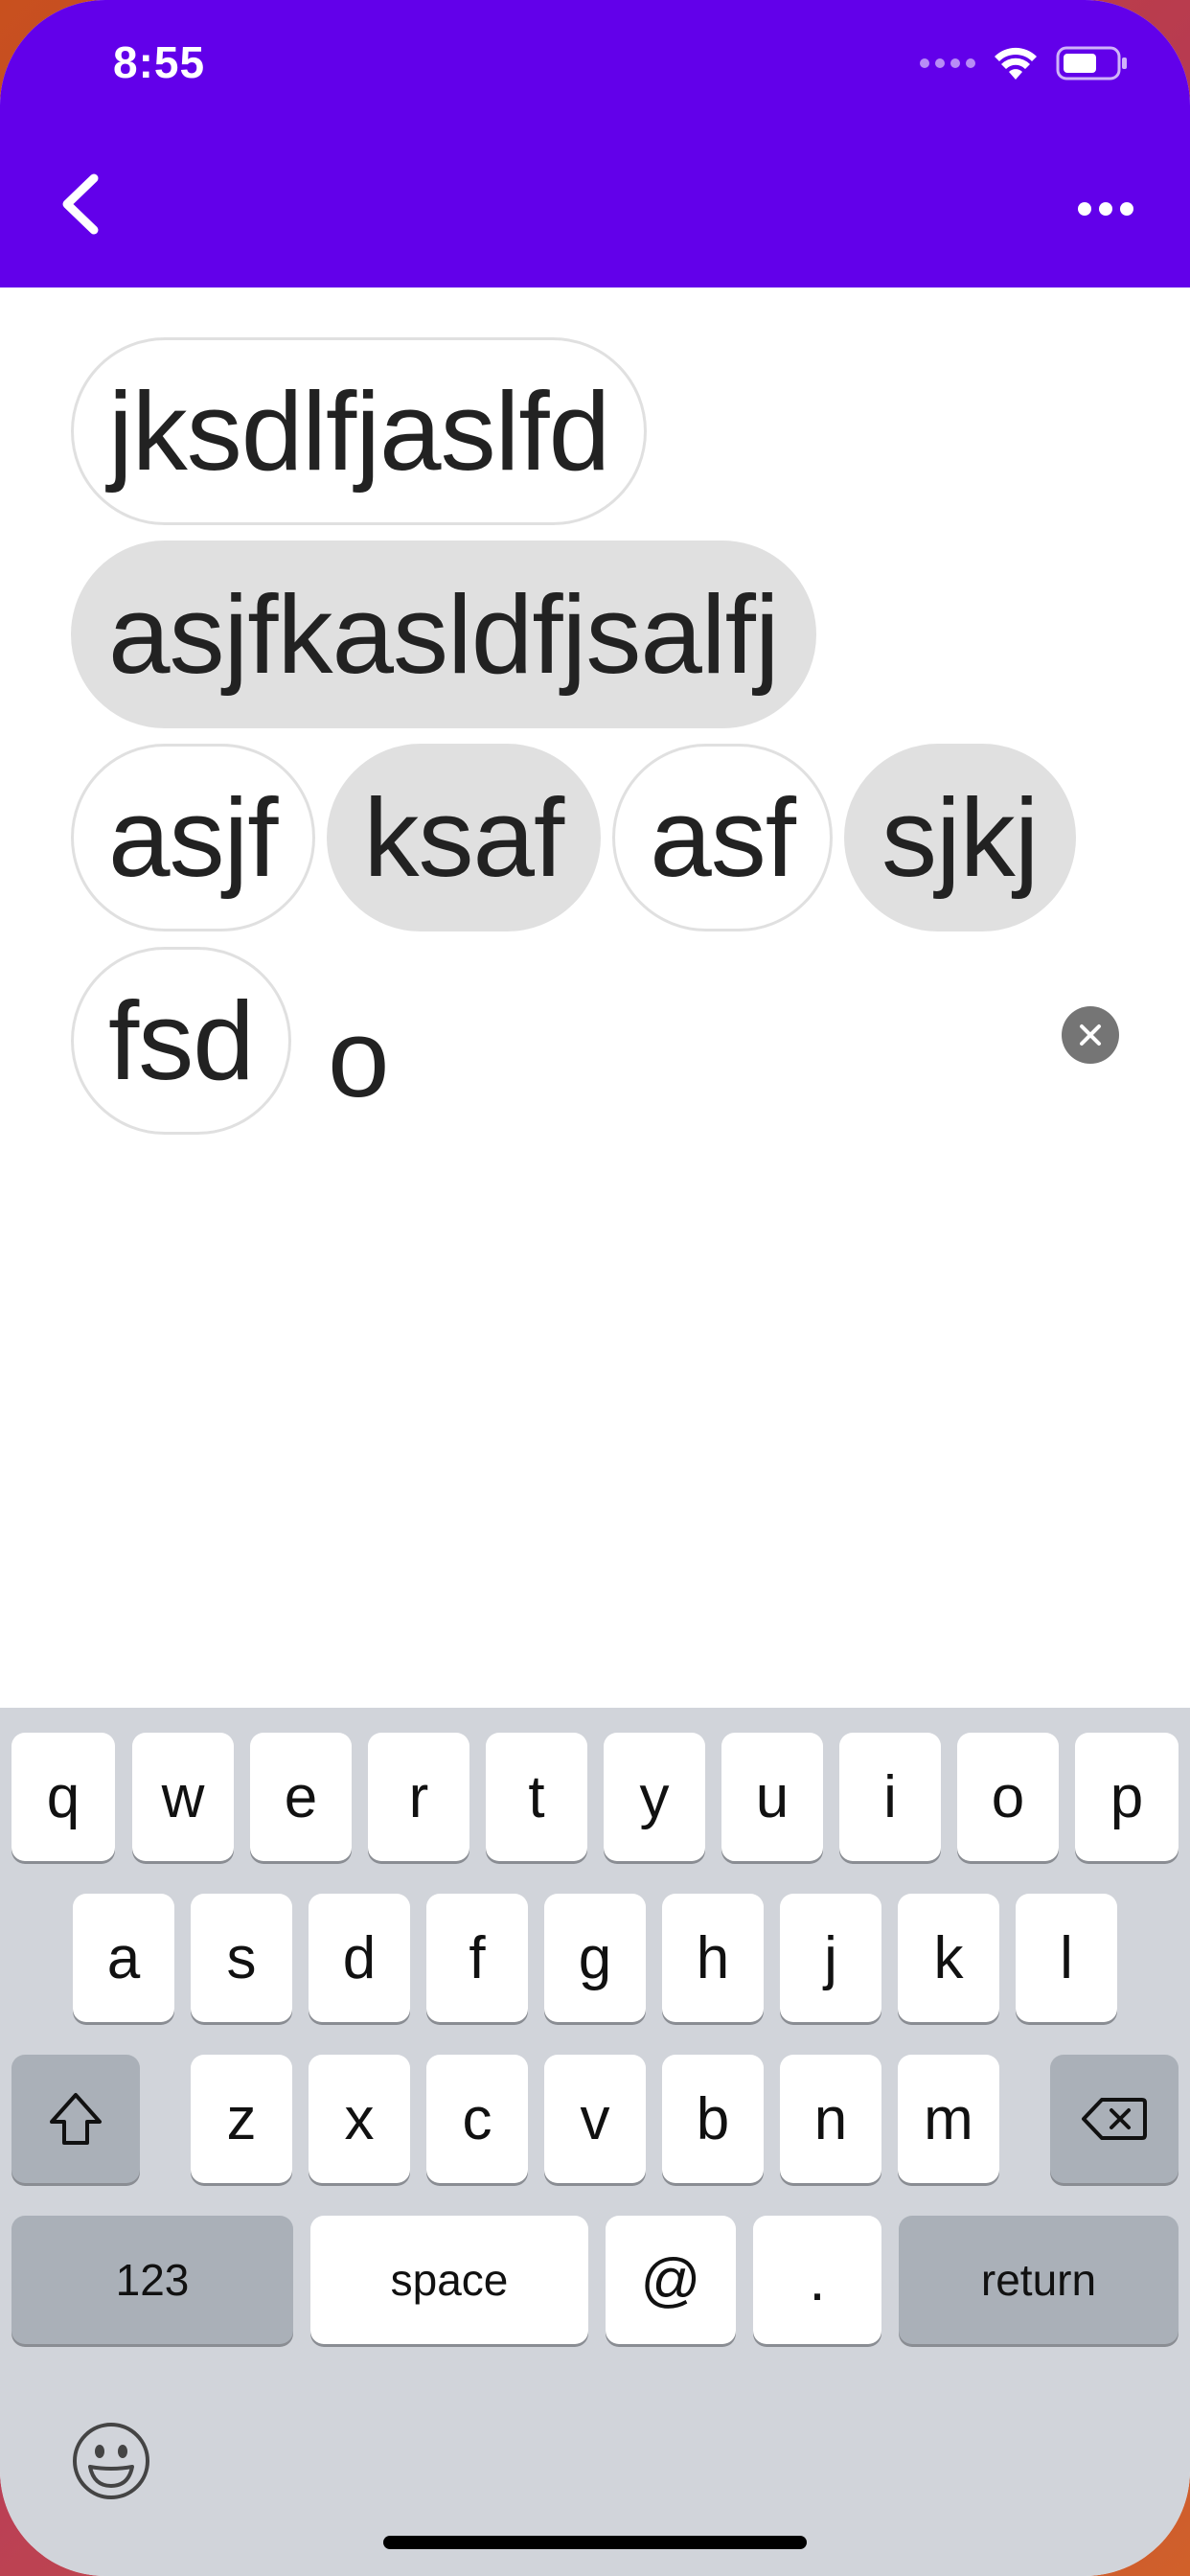 This screenshot has height=2576, width=1190. Describe the element at coordinates (183, 1797) in the screenshot. I see `key-w: w` at that location.